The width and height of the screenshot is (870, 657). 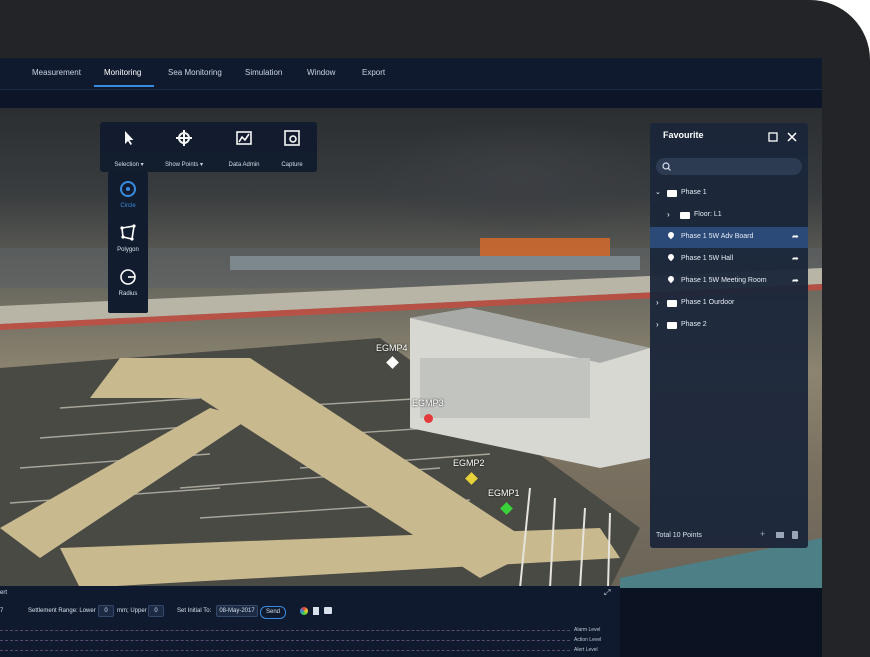 I want to click on settlement-range-label: Settlement Range: Lower, so click(x=62, y=611).